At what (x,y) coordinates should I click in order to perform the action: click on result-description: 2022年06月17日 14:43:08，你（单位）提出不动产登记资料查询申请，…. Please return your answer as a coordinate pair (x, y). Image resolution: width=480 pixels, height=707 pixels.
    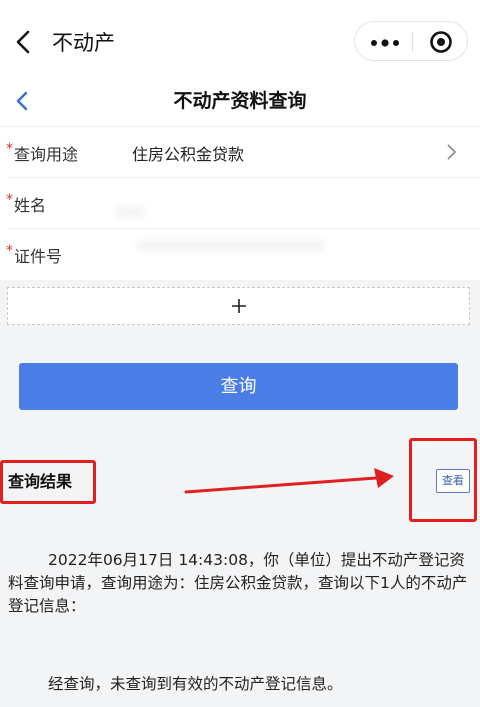
    Looking at the image, I should click on (238, 583).